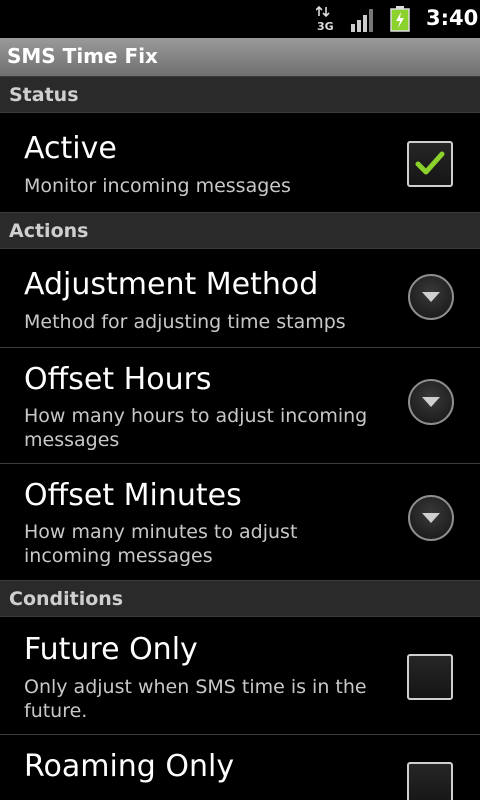 The width and height of the screenshot is (480, 800). I want to click on pref-active: Active Monitor incoming messages, so click(240, 162).